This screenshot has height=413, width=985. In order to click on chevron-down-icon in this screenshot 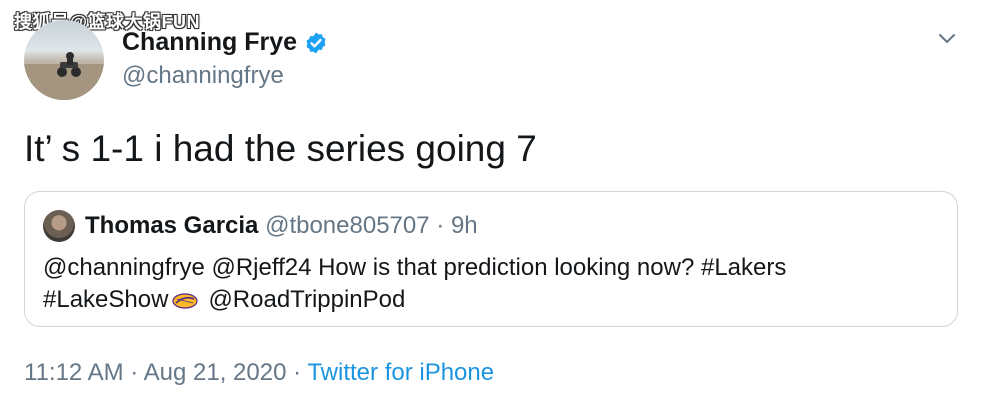, I will do `click(947, 39)`.